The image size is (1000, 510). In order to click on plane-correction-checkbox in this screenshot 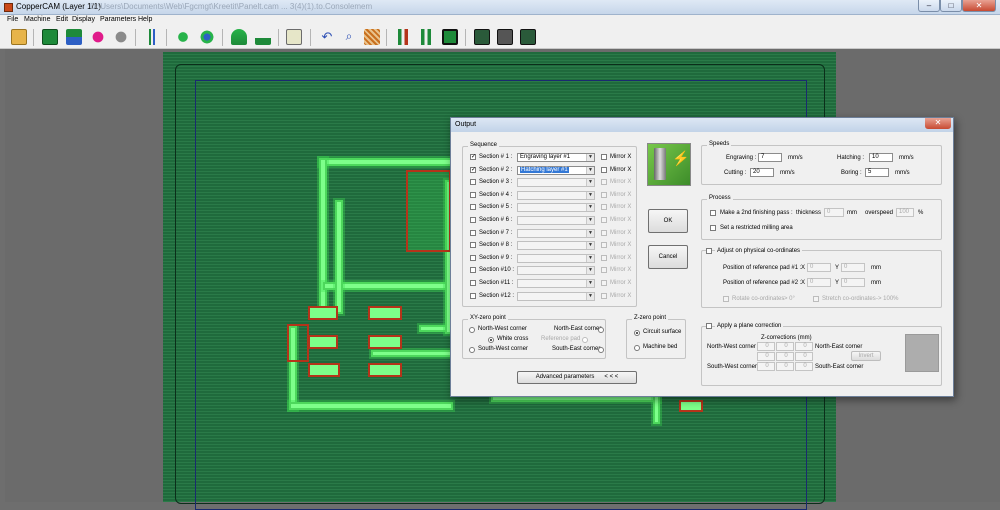, I will do `click(709, 326)`.